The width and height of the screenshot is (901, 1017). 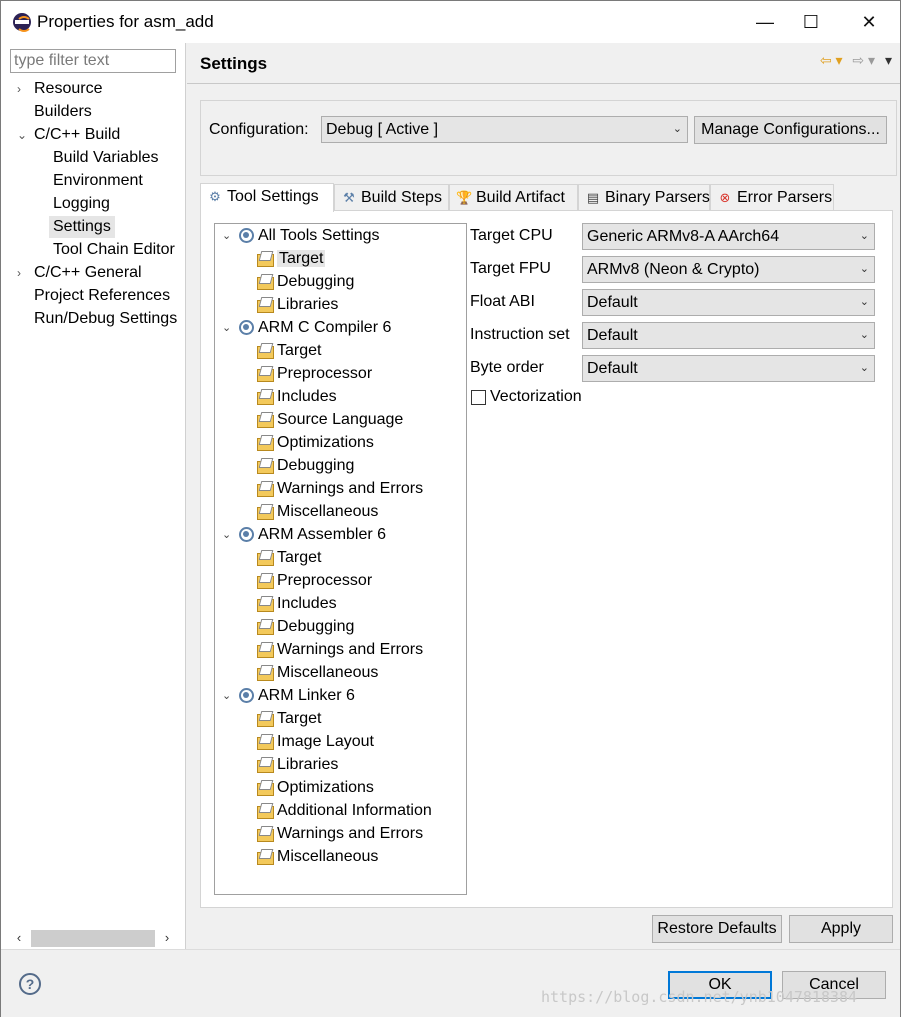 I want to click on tree-node-label: Image Layout, so click(x=325, y=741).